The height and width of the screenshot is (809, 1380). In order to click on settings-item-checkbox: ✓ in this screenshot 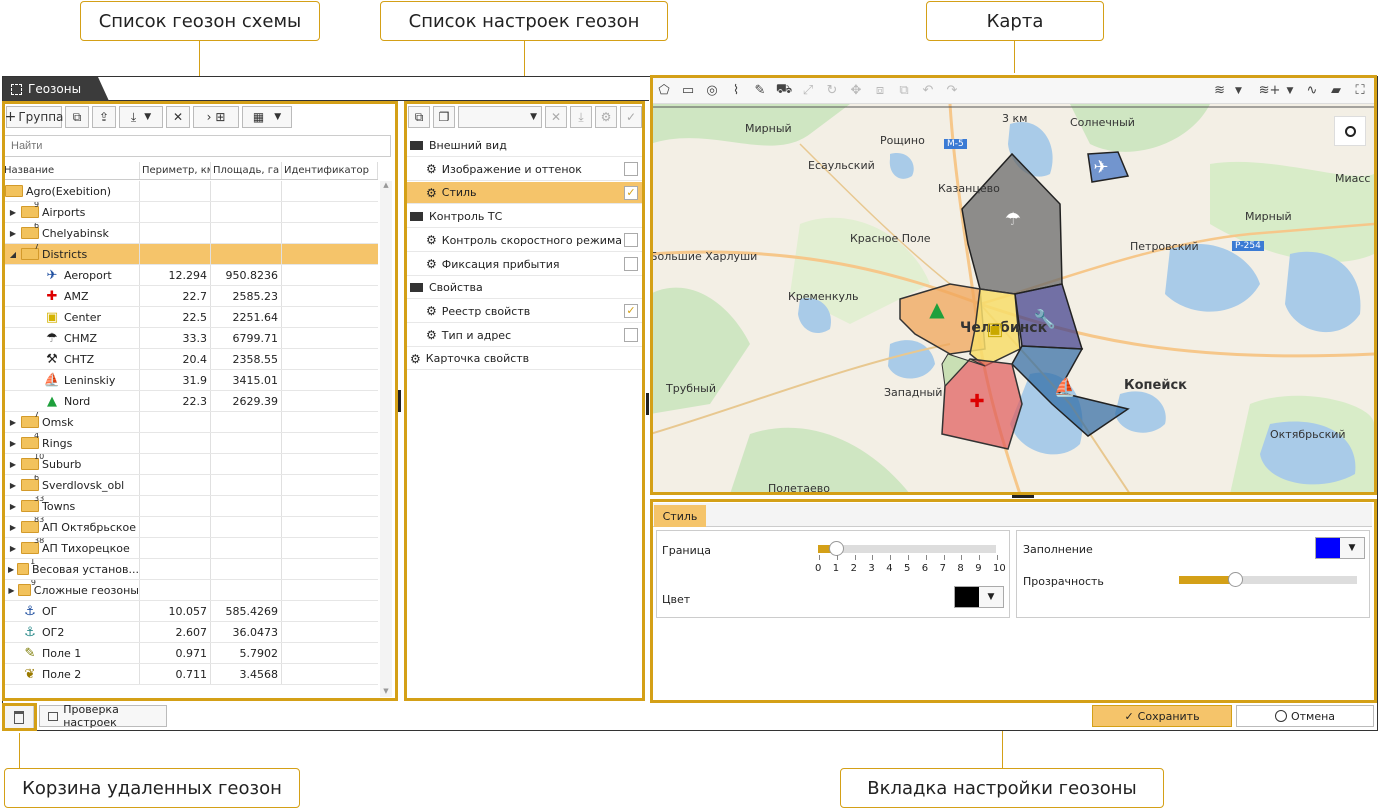, I will do `click(631, 192)`.